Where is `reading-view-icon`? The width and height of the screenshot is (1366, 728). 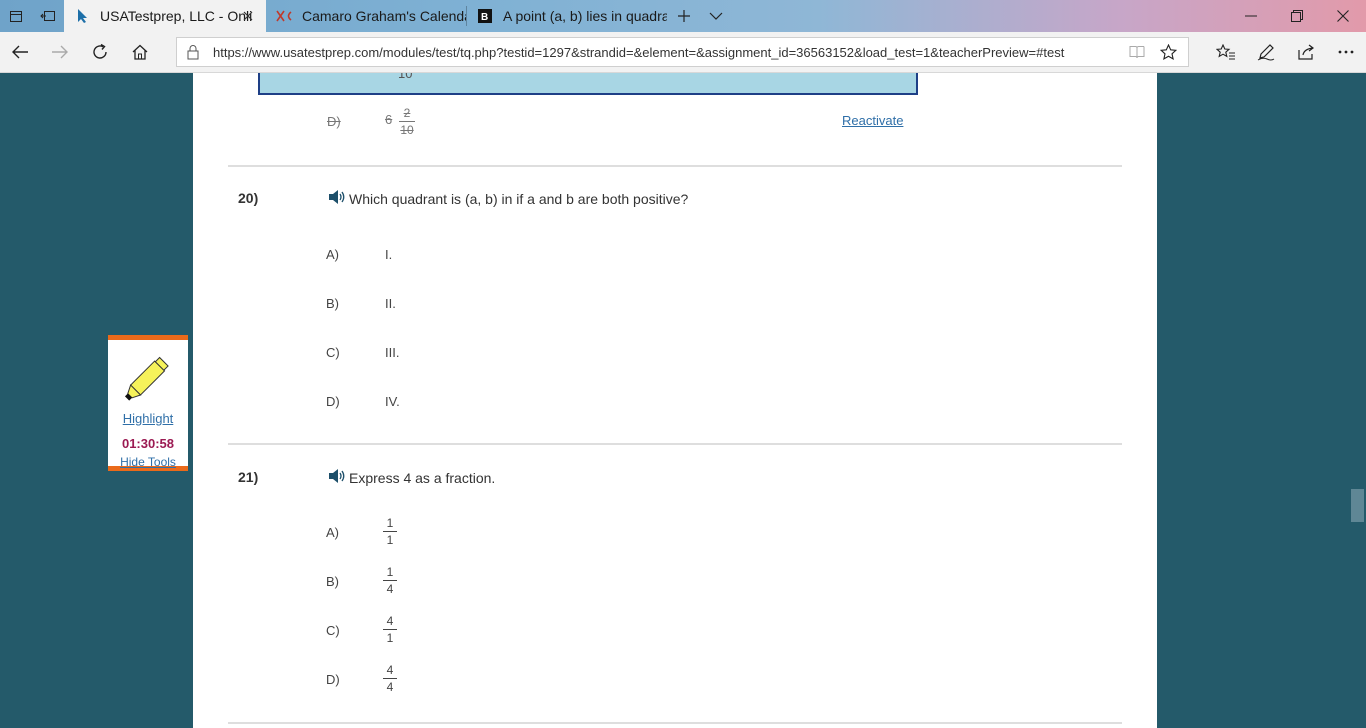
reading-view-icon is located at coordinates (1137, 54).